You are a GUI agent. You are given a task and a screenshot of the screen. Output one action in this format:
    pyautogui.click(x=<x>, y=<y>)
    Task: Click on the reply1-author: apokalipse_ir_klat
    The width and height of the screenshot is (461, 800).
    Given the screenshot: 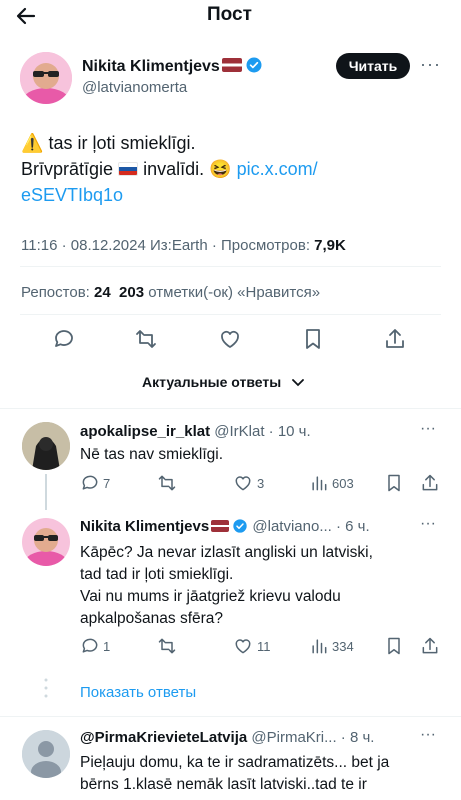 What is the action you would take?
    pyautogui.click(x=145, y=431)
    